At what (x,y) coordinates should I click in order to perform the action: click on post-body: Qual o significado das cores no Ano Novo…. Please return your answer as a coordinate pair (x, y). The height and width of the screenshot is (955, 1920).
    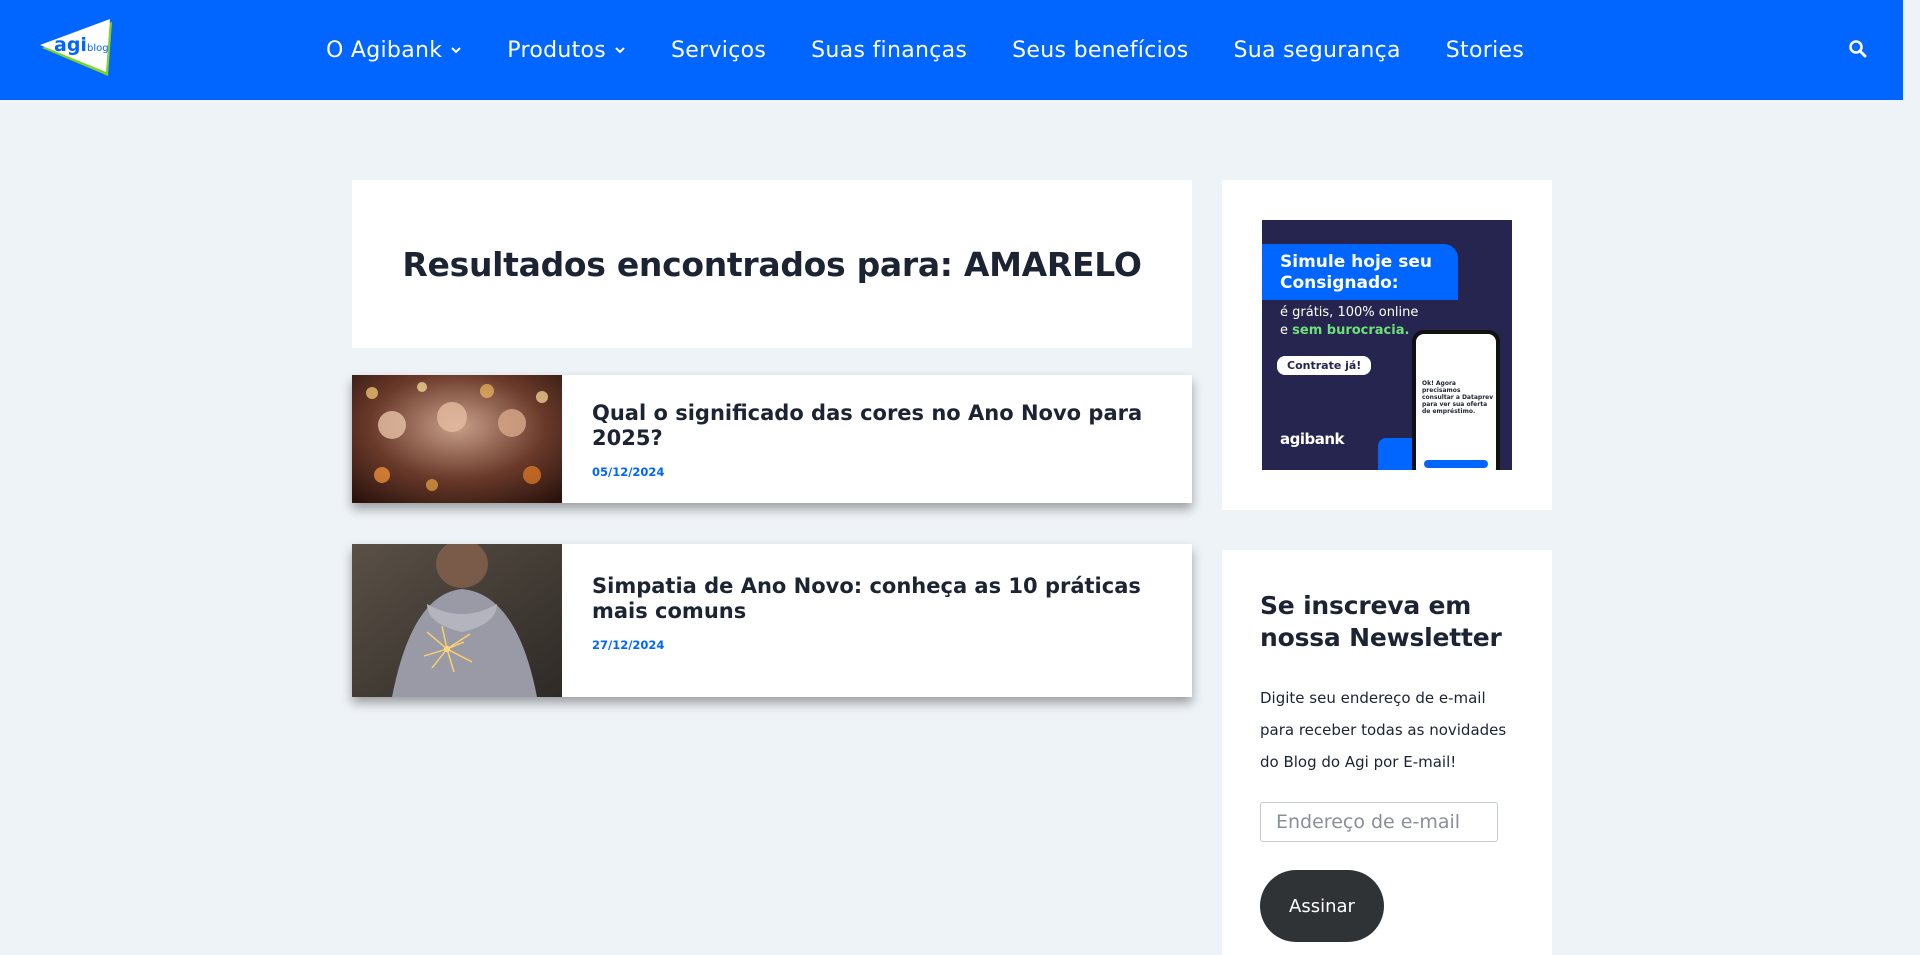
    Looking at the image, I should click on (877, 439).